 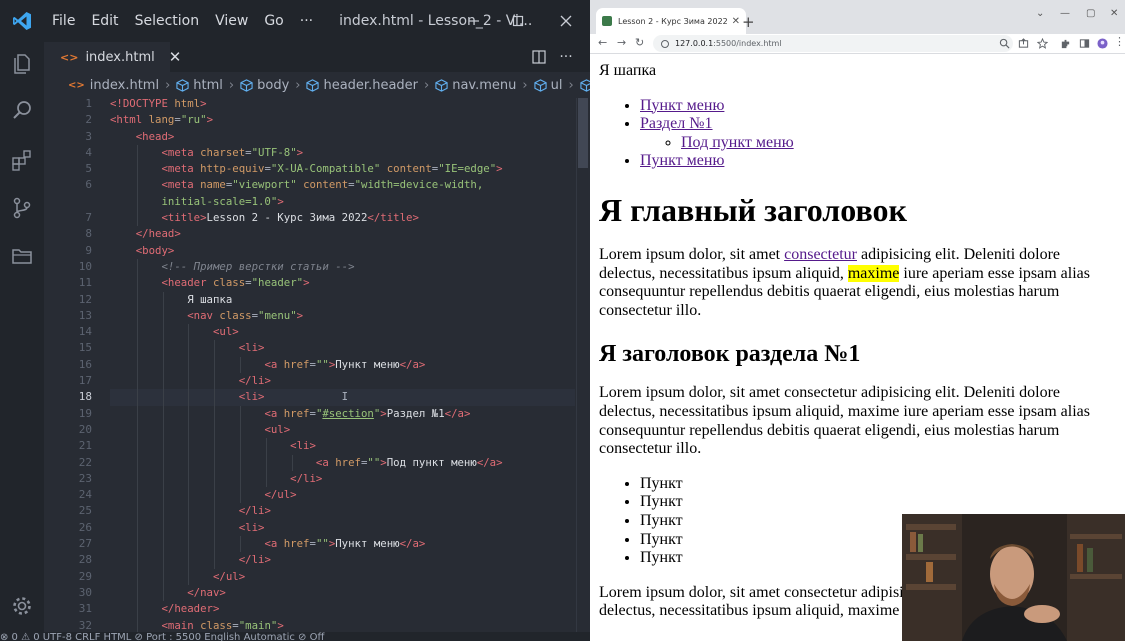 I want to click on webcam-overlay, so click(x=1013, y=577).